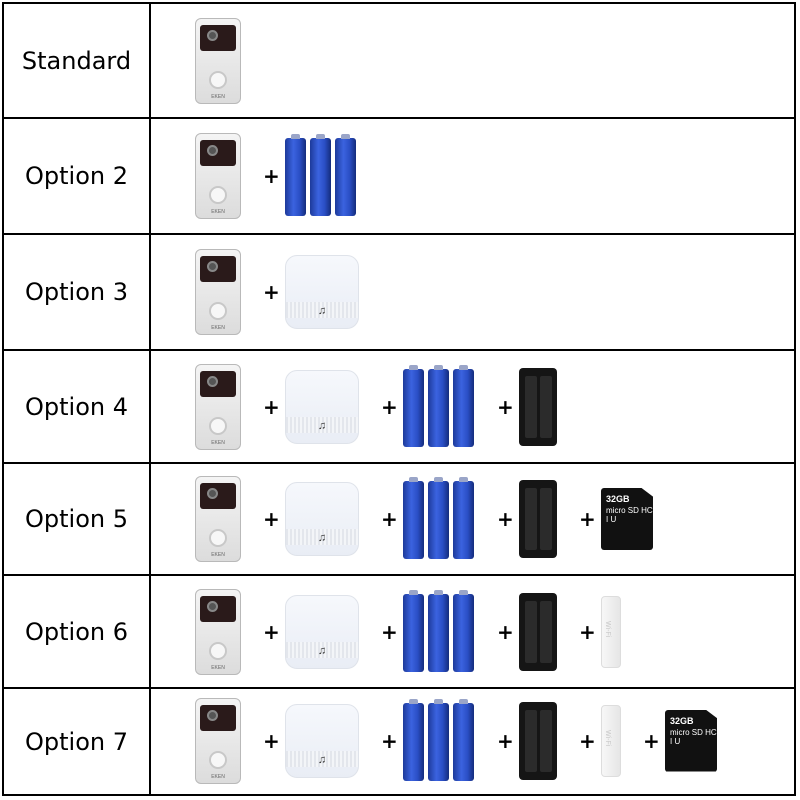 This screenshot has height=800, width=800. I want to click on option-row: Option 3 EKEN + ♫, so click(399, 293).